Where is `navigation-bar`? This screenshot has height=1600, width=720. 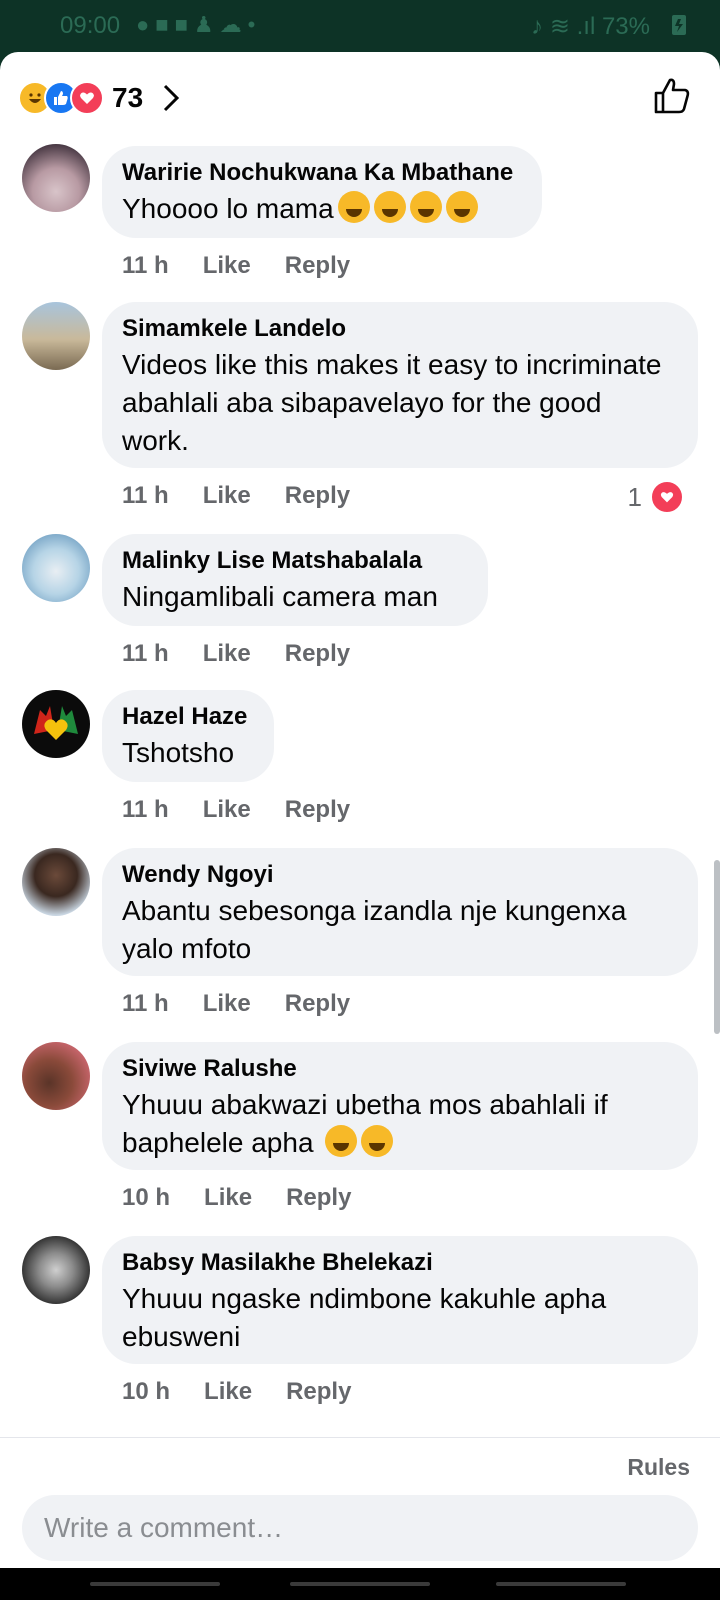 navigation-bar is located at coordinates (360, 1584).